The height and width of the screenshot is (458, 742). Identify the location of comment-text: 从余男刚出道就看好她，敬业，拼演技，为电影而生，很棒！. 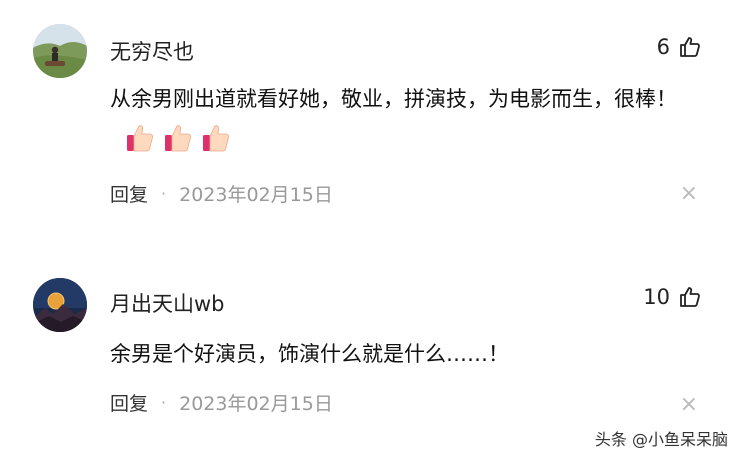
(410, 118).